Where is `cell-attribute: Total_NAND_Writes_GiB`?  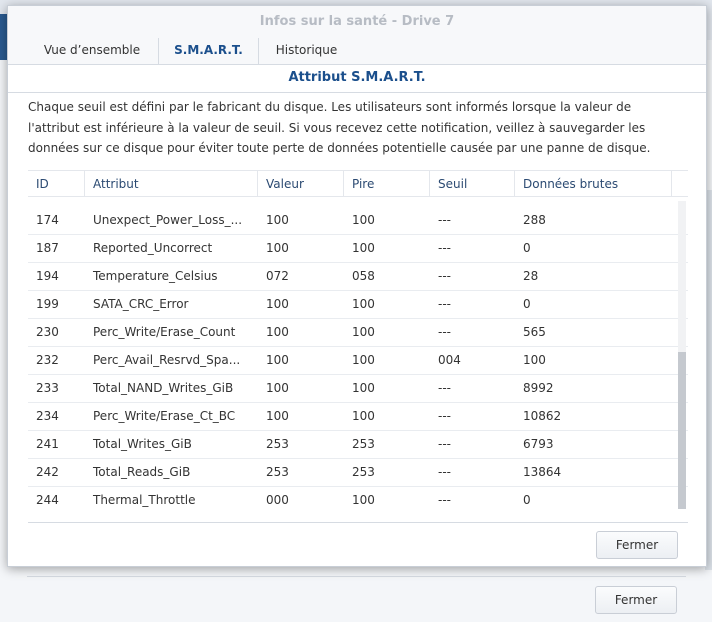 cell-attribute: Total_NAND_Writes_GiB is located at coordinates (163, 388).